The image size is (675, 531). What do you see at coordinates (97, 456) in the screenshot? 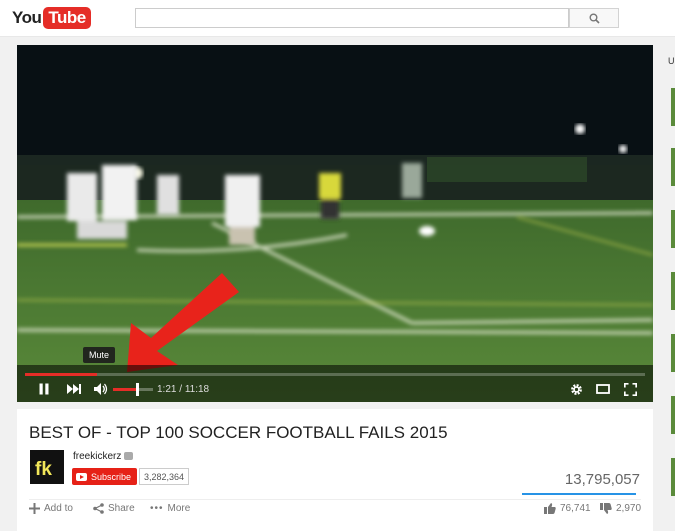
I see `channel-name: freekickerz` at bounding box center [97, 456].